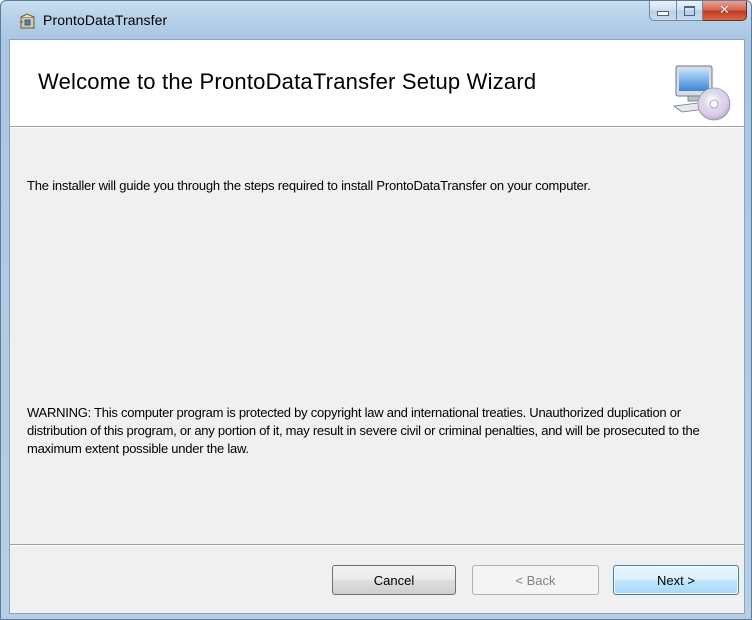 This screenshot has height=620, width=752. Describe the element at coordinates (394, 580) in the screenshot. I see `cancel-button: Cancel` at that location.